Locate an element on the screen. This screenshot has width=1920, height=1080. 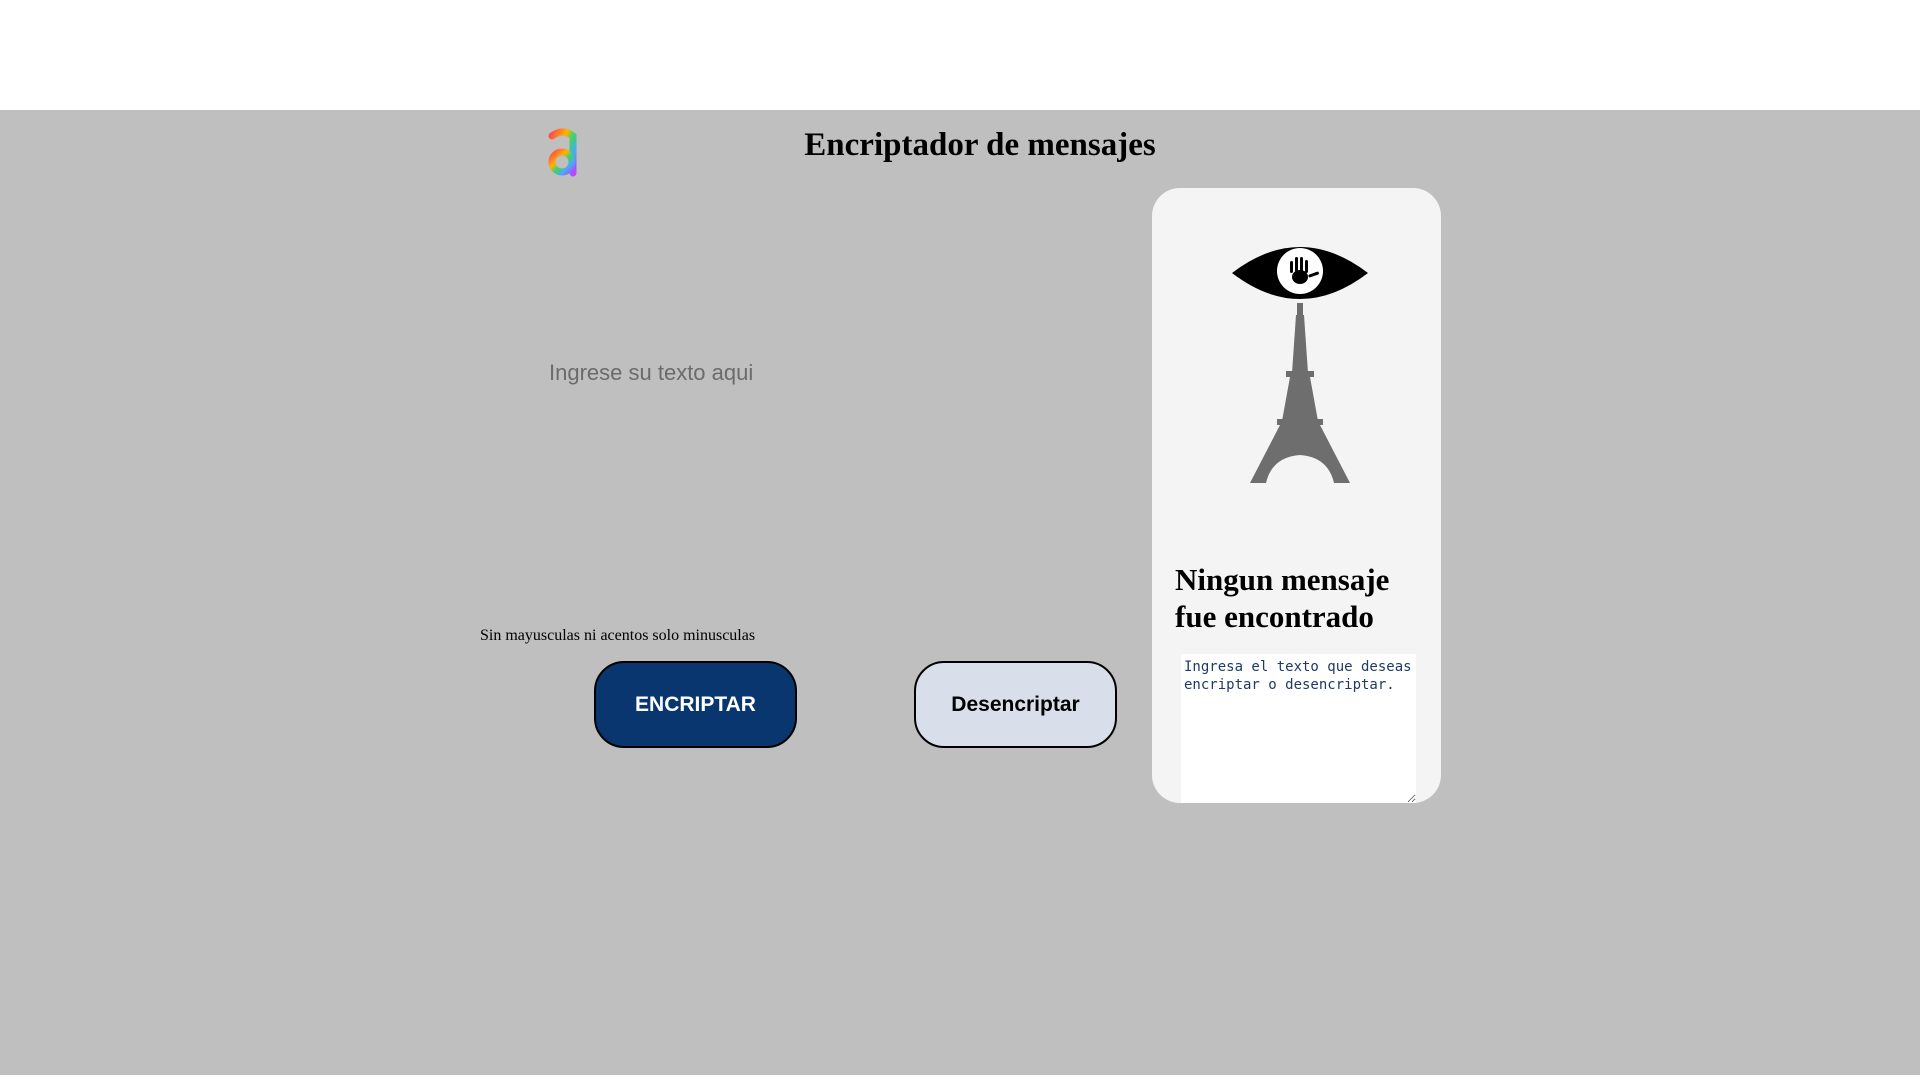
decrypt-button: Desencriptar is located at coordinates (1015, 704).